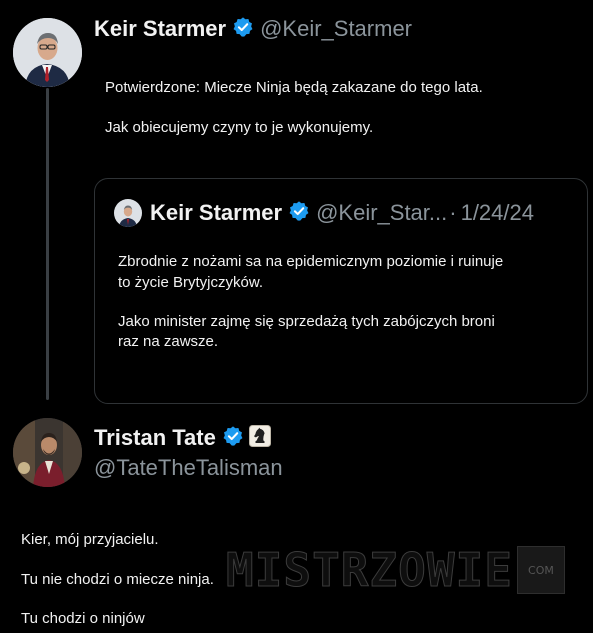  What do you see at coordinates (216, 213) in the screenshot?
I see `quoted-author-name: Keir Starmer` at bounding box center [216, 213].